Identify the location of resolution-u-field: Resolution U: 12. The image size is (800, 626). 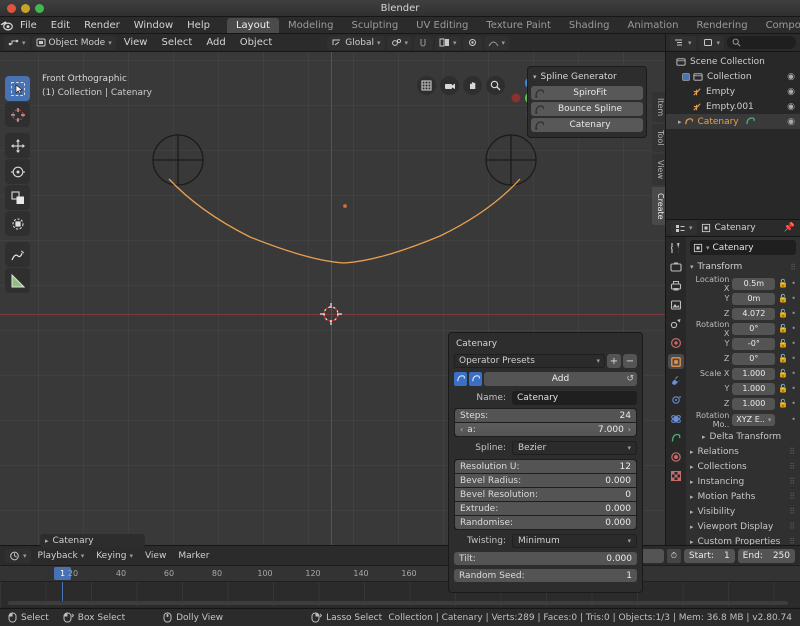
(545, 466).